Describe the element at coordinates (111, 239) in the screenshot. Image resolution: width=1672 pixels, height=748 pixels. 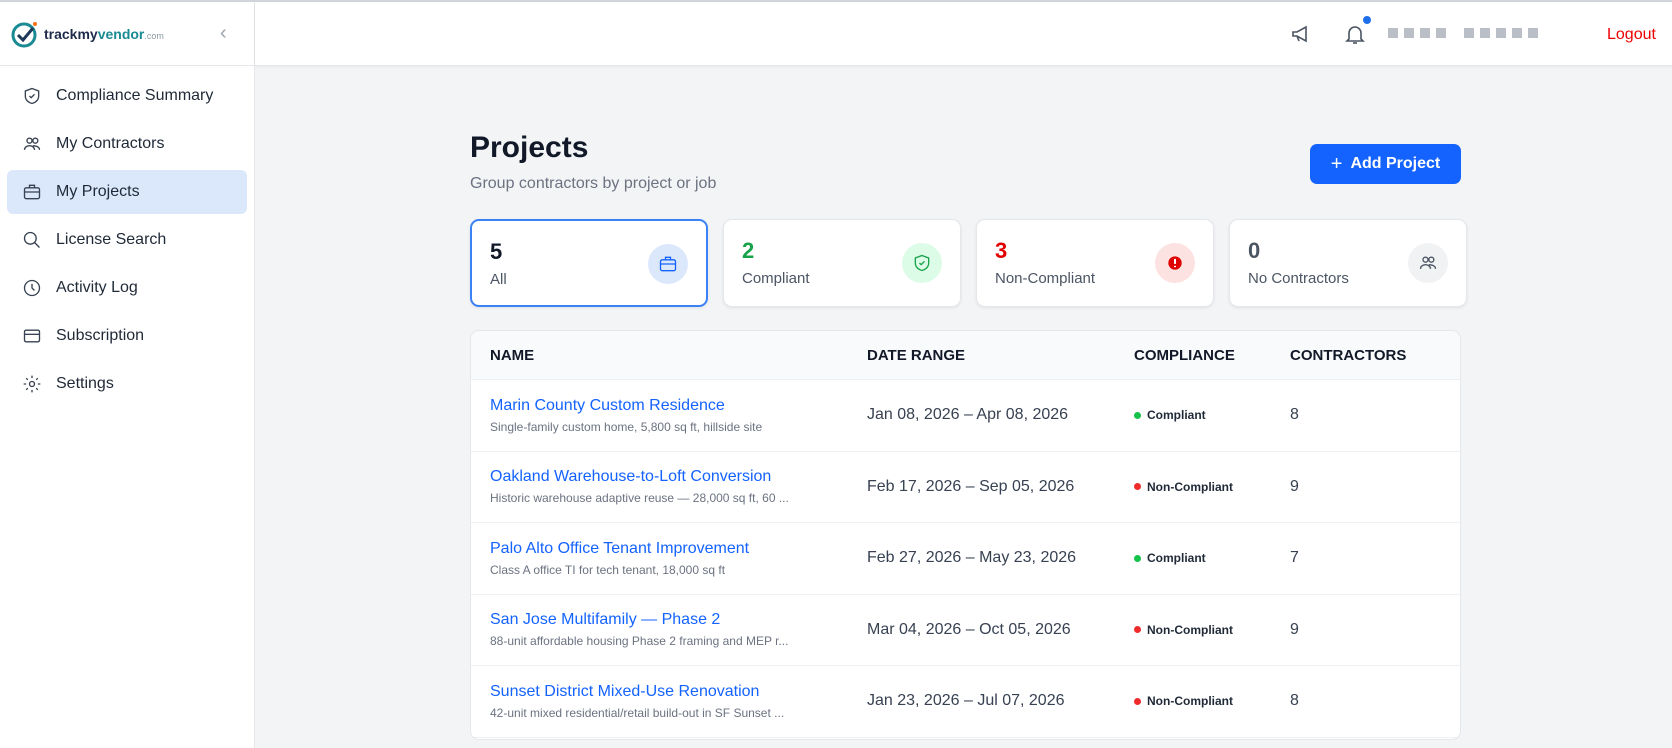
I see `sidebar-item-label: License Search` at that location.